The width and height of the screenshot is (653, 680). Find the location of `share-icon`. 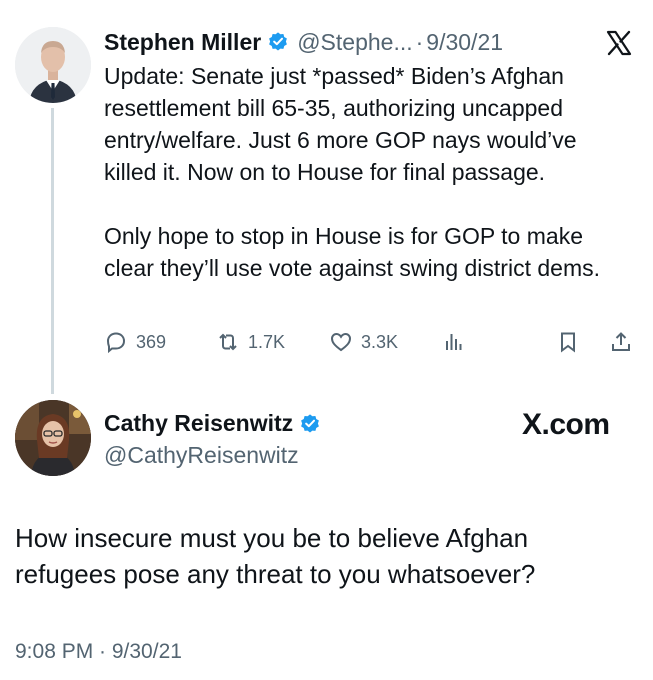

share-icon is located at coordinates (621, 341).